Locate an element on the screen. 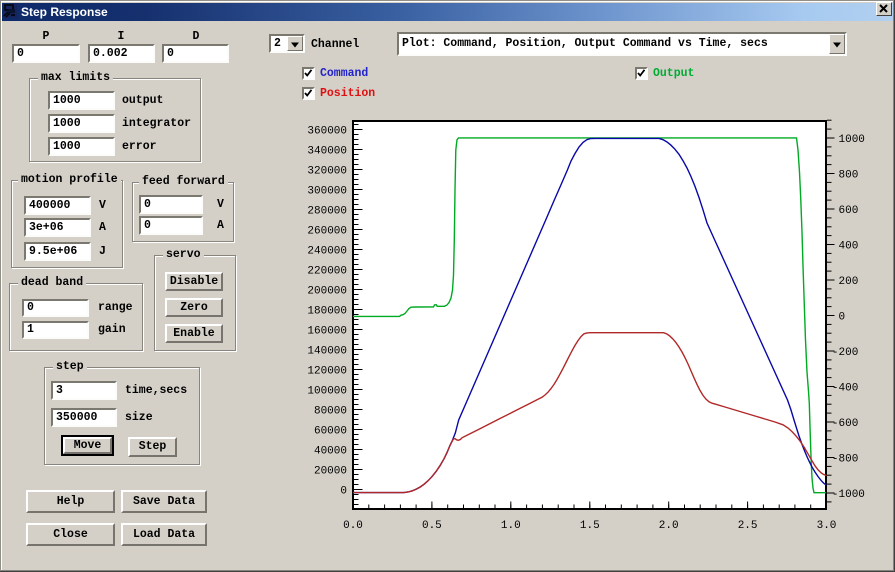 Image resolution: width=895 pixels, height=572 pixels. svg-text: 80000 is located at coordinates (330, 412).